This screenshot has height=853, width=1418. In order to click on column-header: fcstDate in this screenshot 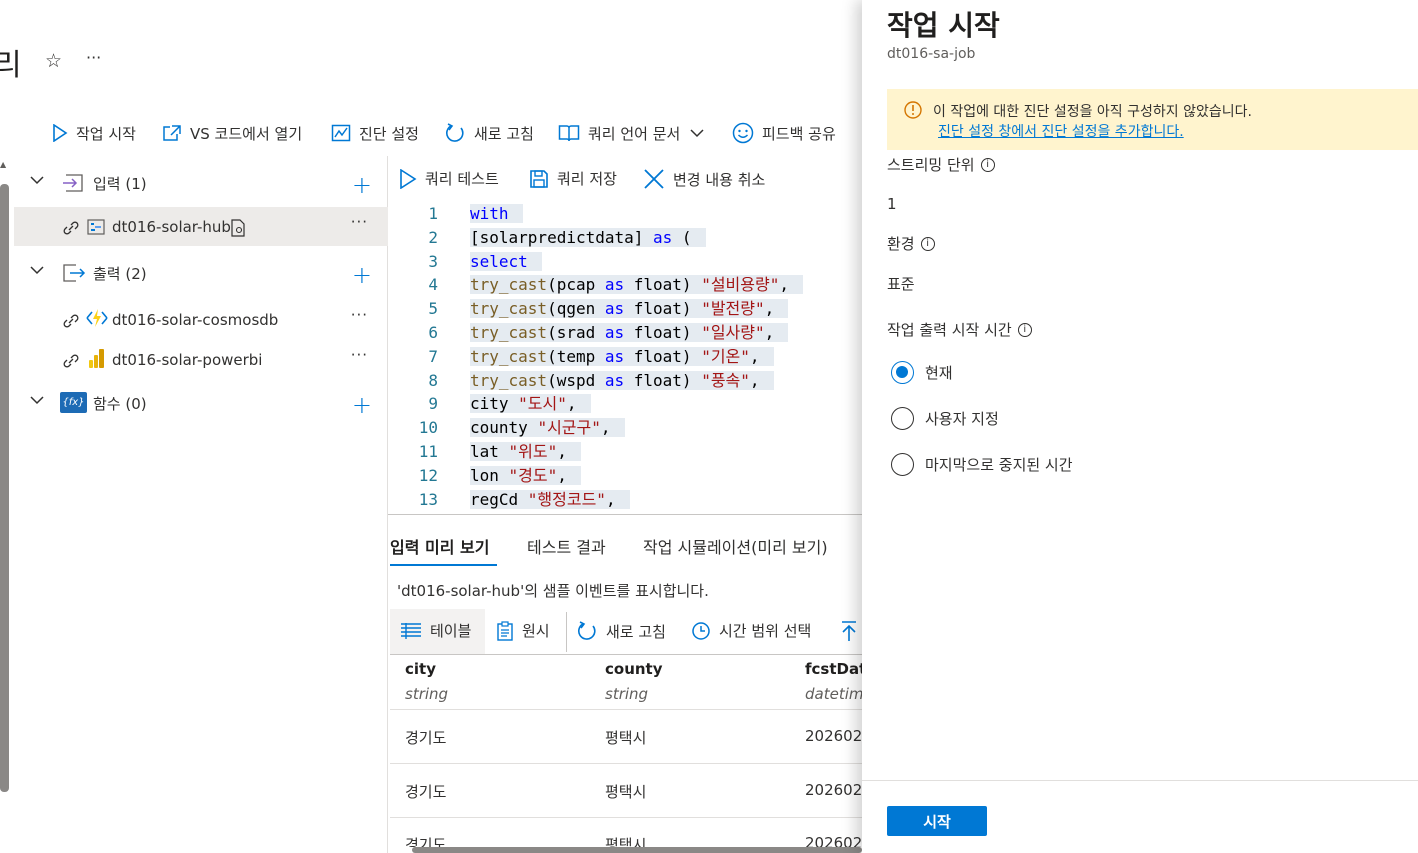, I will do `click(833, 669)`.